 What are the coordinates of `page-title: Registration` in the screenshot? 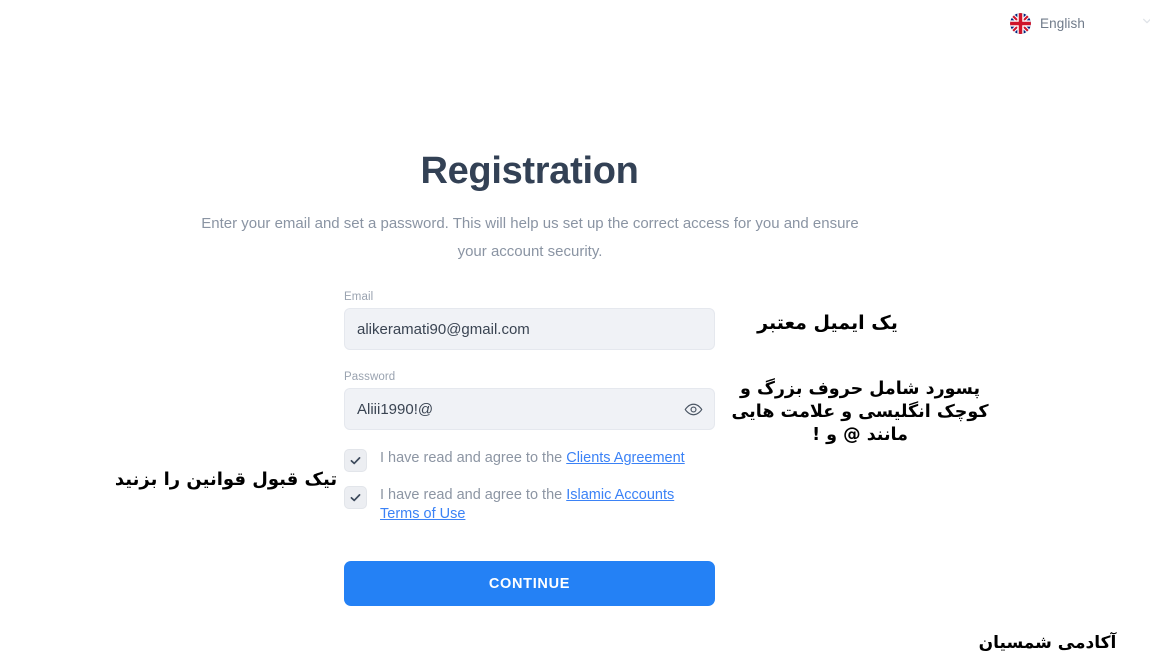 It's located at (529, 171).